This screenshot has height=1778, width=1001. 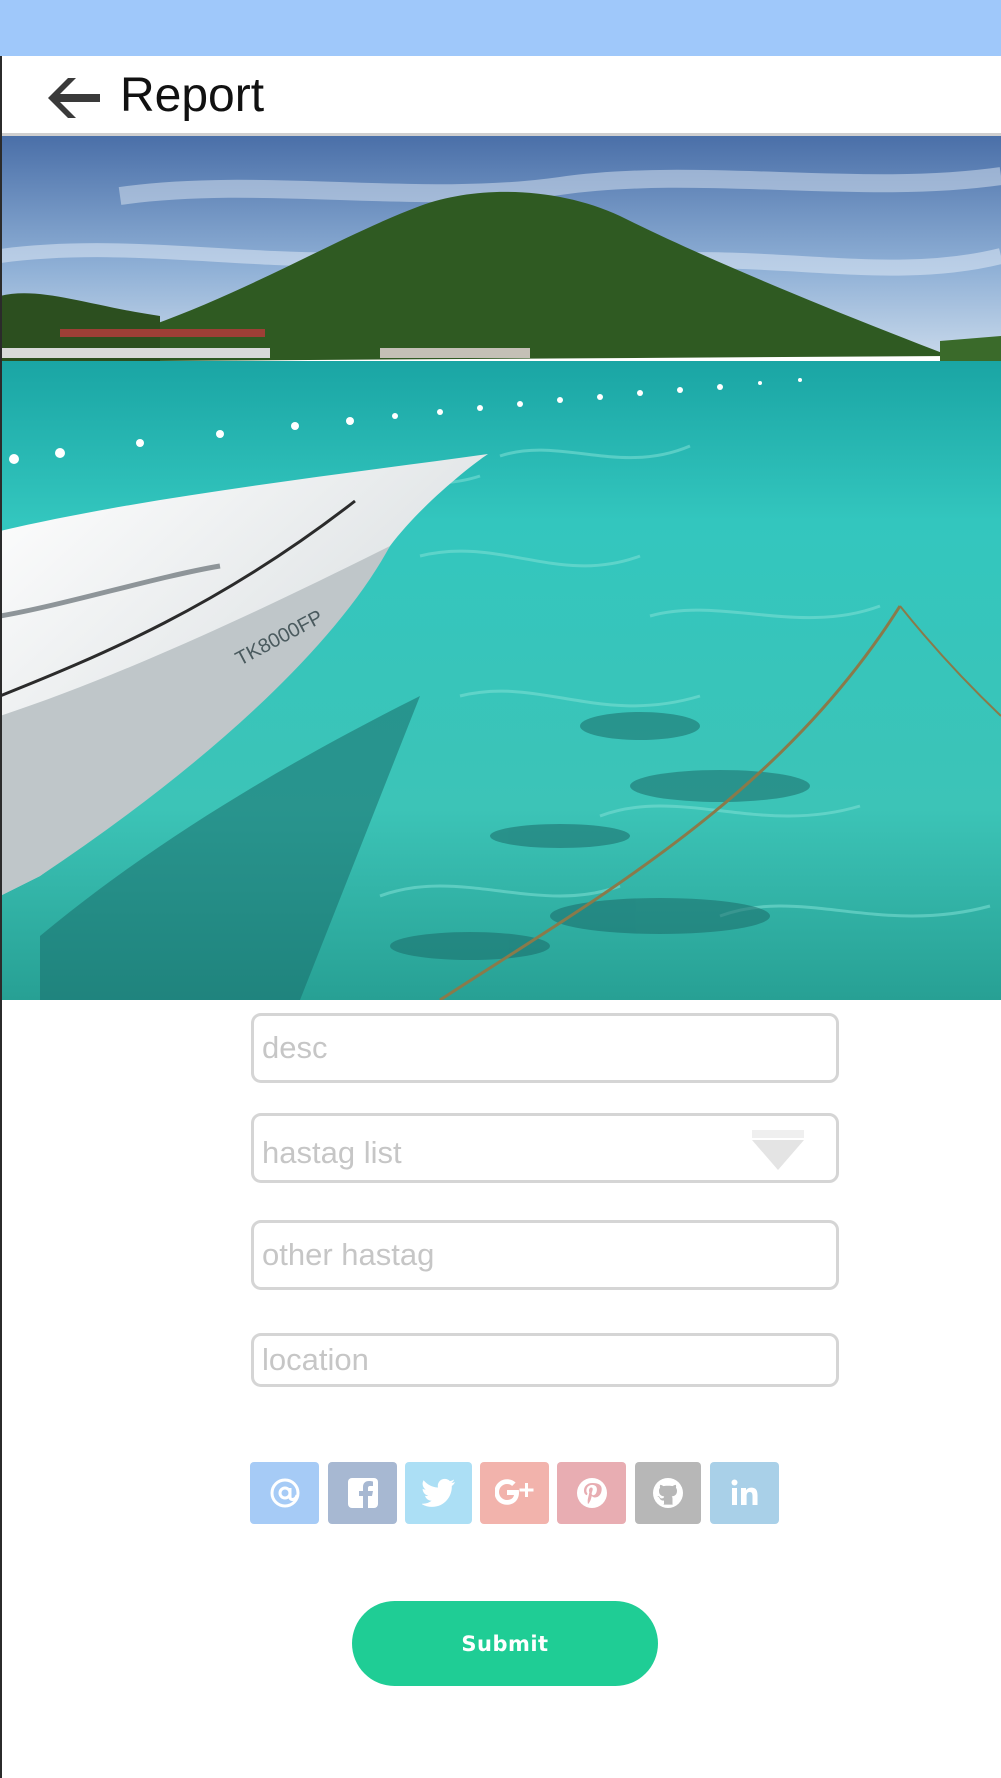 I want to click on twitter-icon, so click(x=438, y=1492).